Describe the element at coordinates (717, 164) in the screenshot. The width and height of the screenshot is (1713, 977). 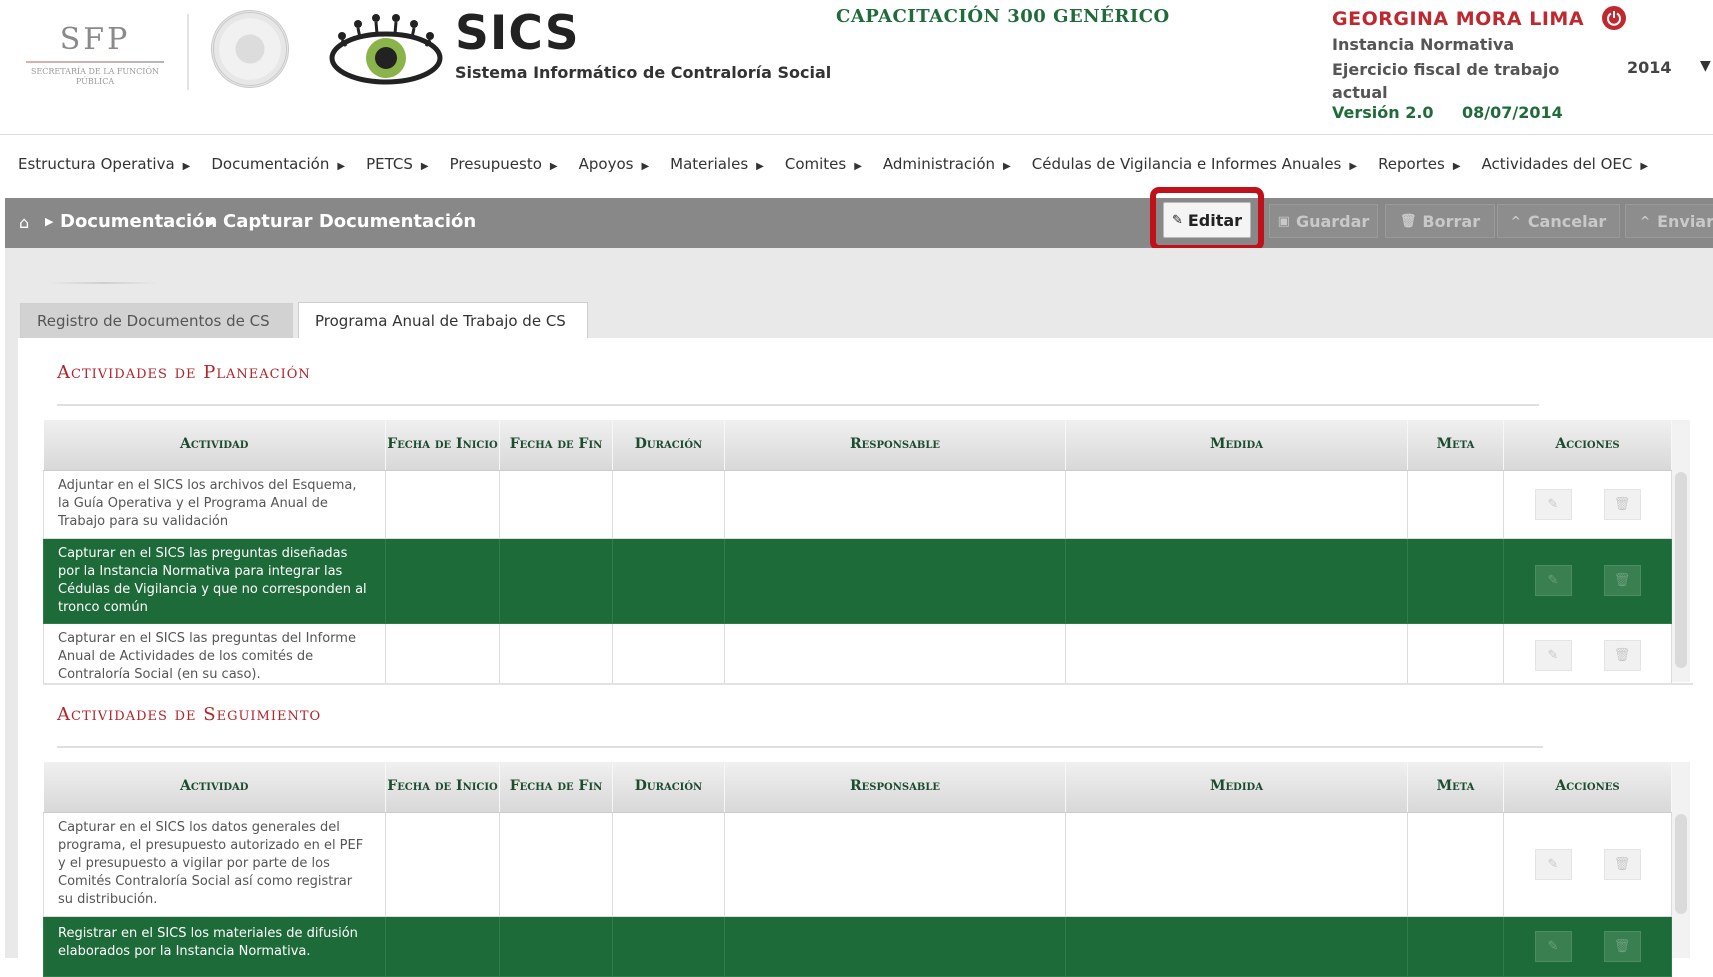
I see `menu-item-materiales: Materiales ▶` at that location.